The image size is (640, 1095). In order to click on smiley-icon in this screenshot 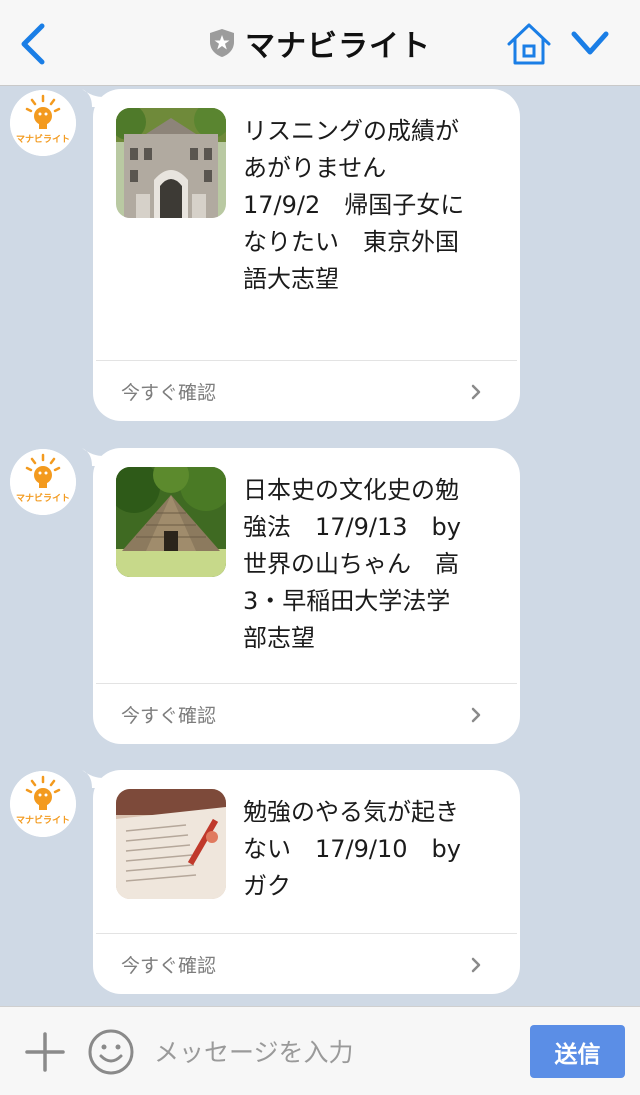, I will do `click(111, 1052)`.